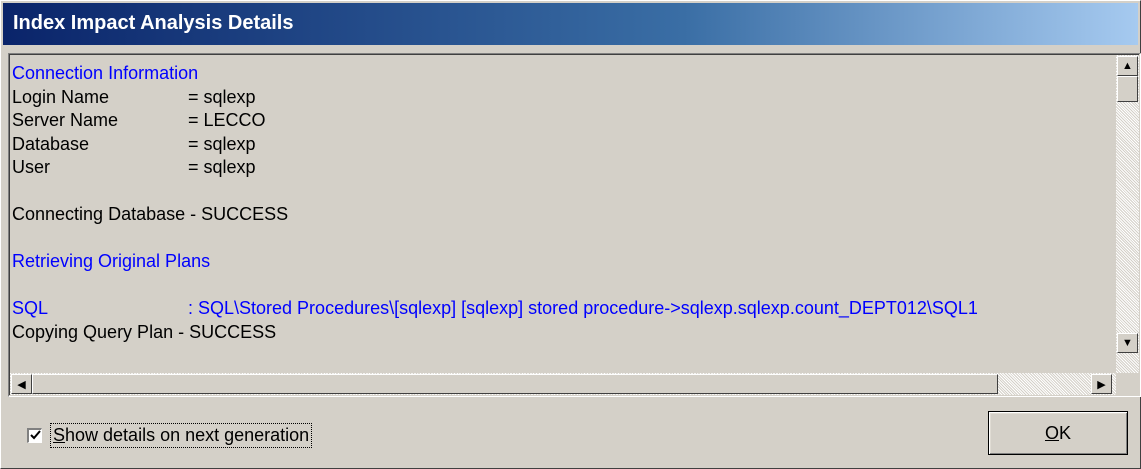  Describe the element at coordinates (562, 145) in the screenshot. I see `log-line: Database = sqlexp` at that location.